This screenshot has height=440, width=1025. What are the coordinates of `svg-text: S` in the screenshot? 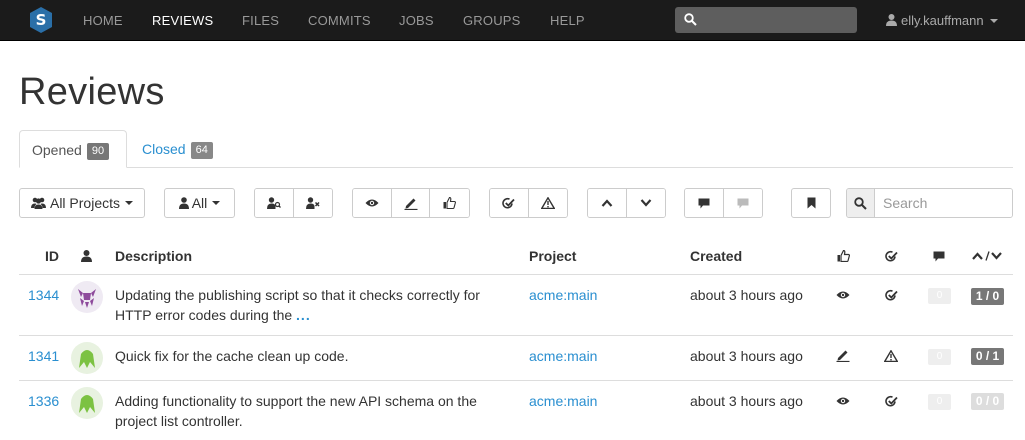 It's located at (41, 20).